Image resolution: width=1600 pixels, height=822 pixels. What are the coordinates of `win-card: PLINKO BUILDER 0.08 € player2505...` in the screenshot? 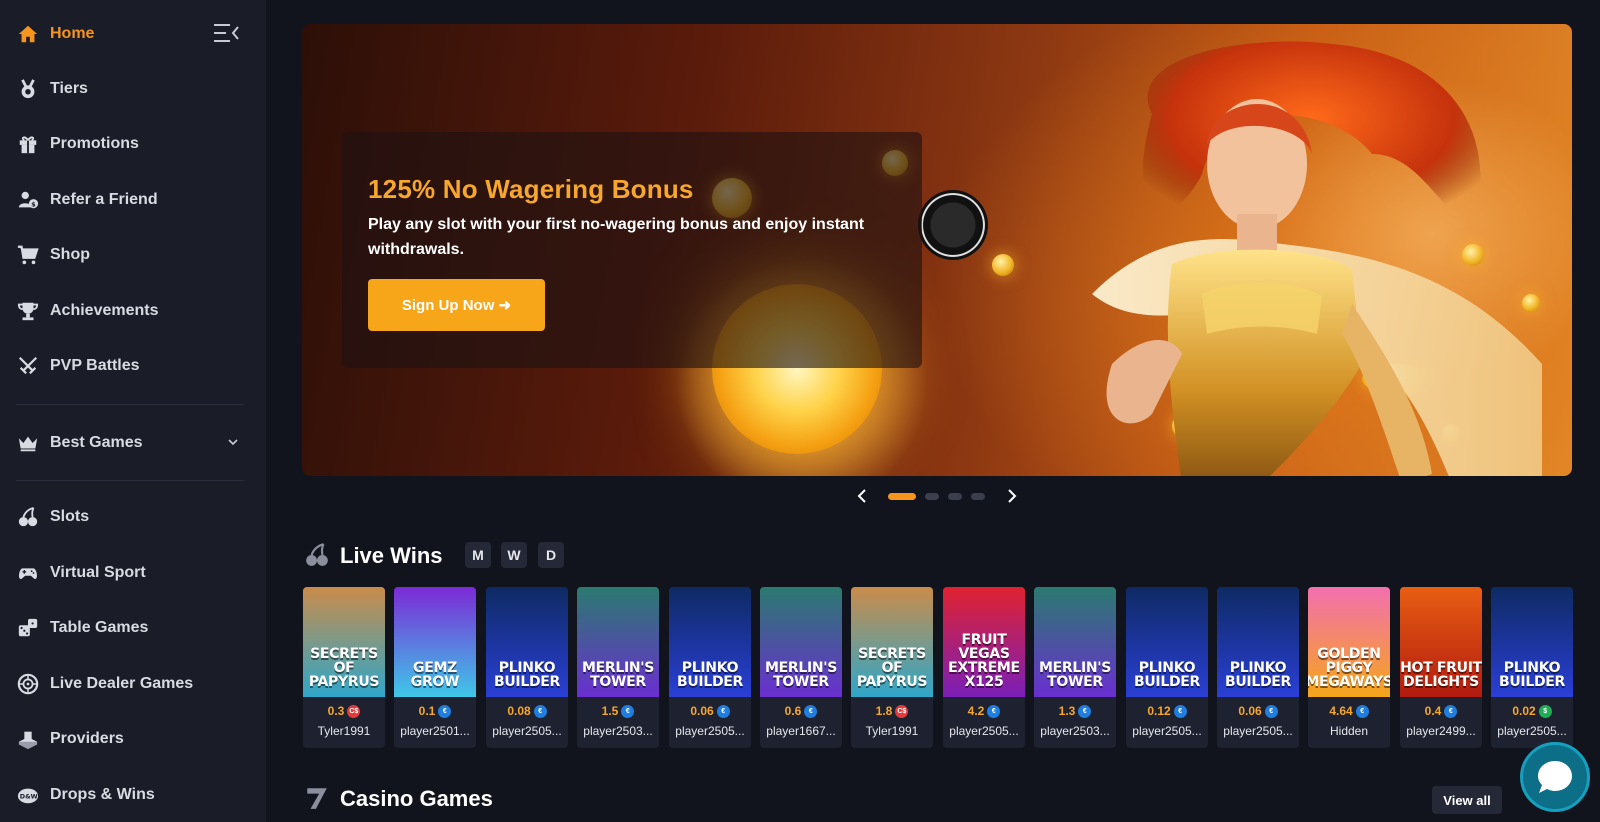 It's located at (527, 667).